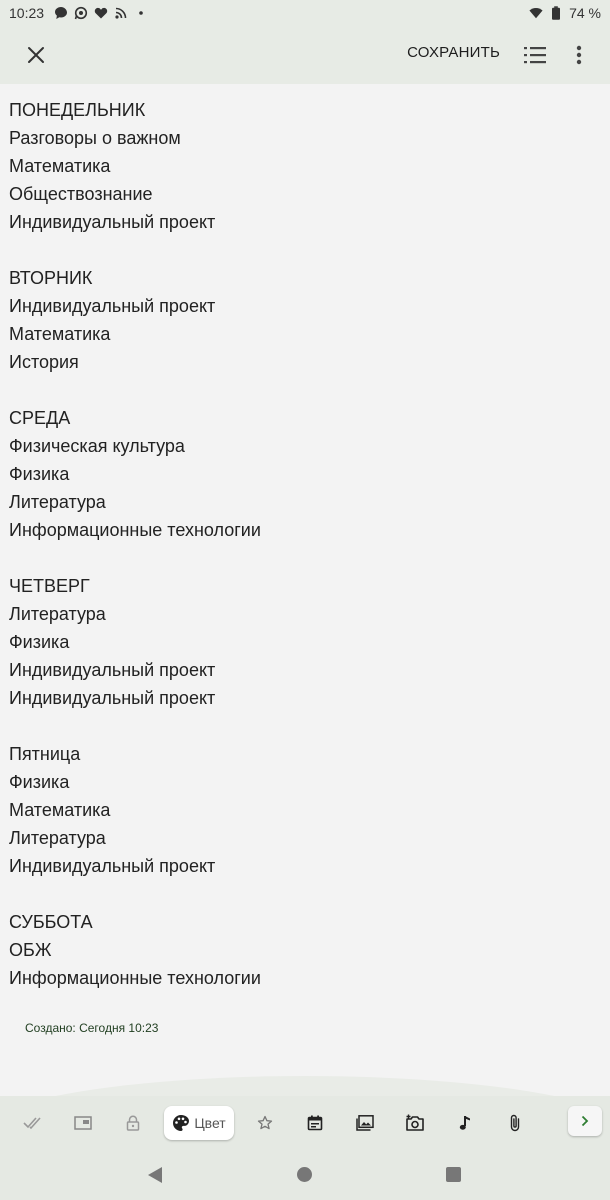 The height and width of the screenshot is (1200, 610). What do you see at coordinates (210, 1123) in the screenshot?
I see `color-button-label: Цвет` at bounding box center [210, 1123].